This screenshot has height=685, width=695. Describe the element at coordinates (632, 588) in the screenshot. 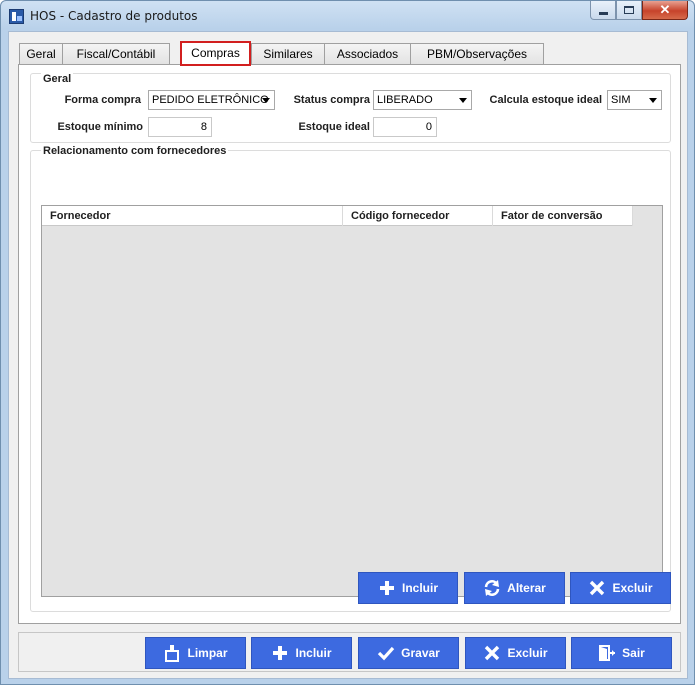

I see `excluir-fornecedor-label: Excluir` at that location.